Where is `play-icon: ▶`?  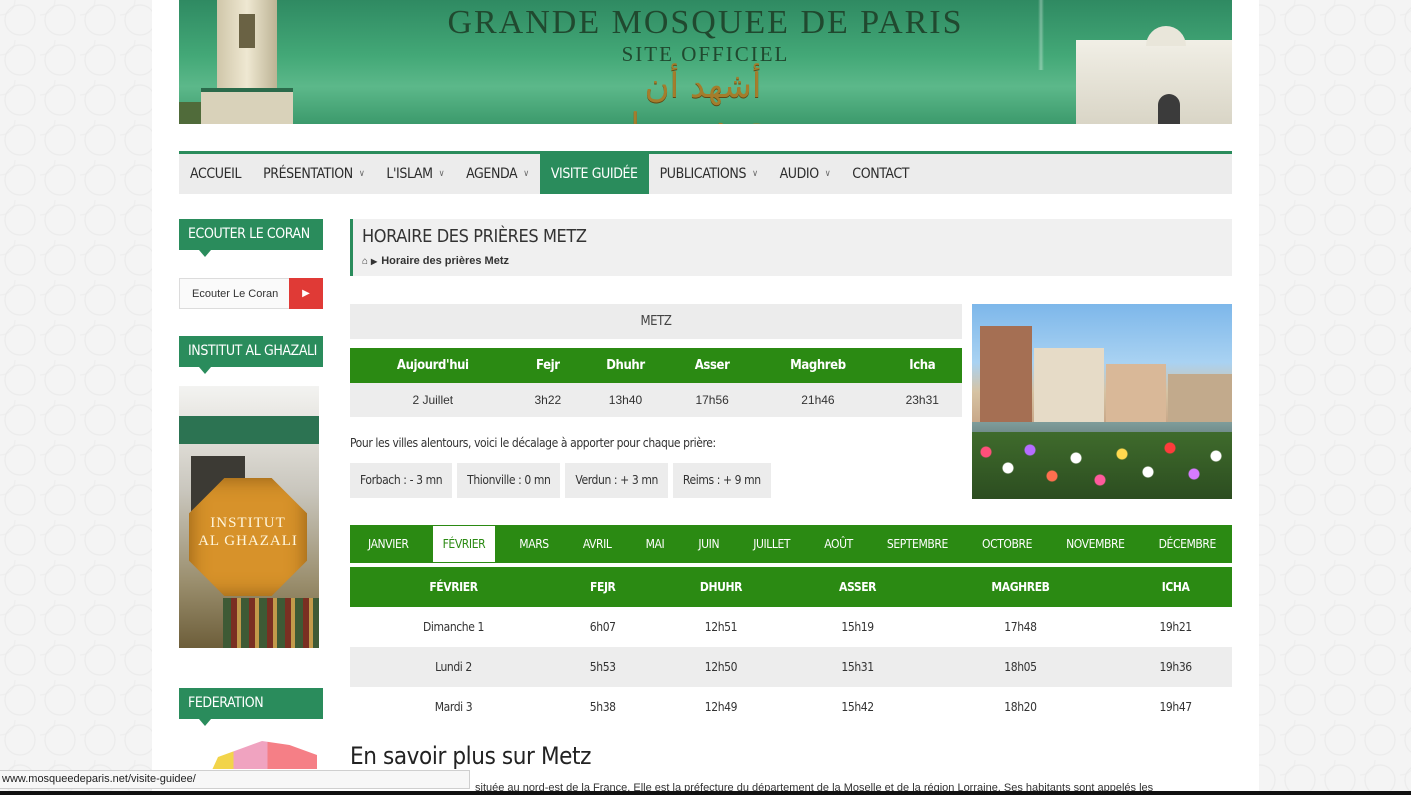 play-icon: ▶ is located at coordinates (306, 293).